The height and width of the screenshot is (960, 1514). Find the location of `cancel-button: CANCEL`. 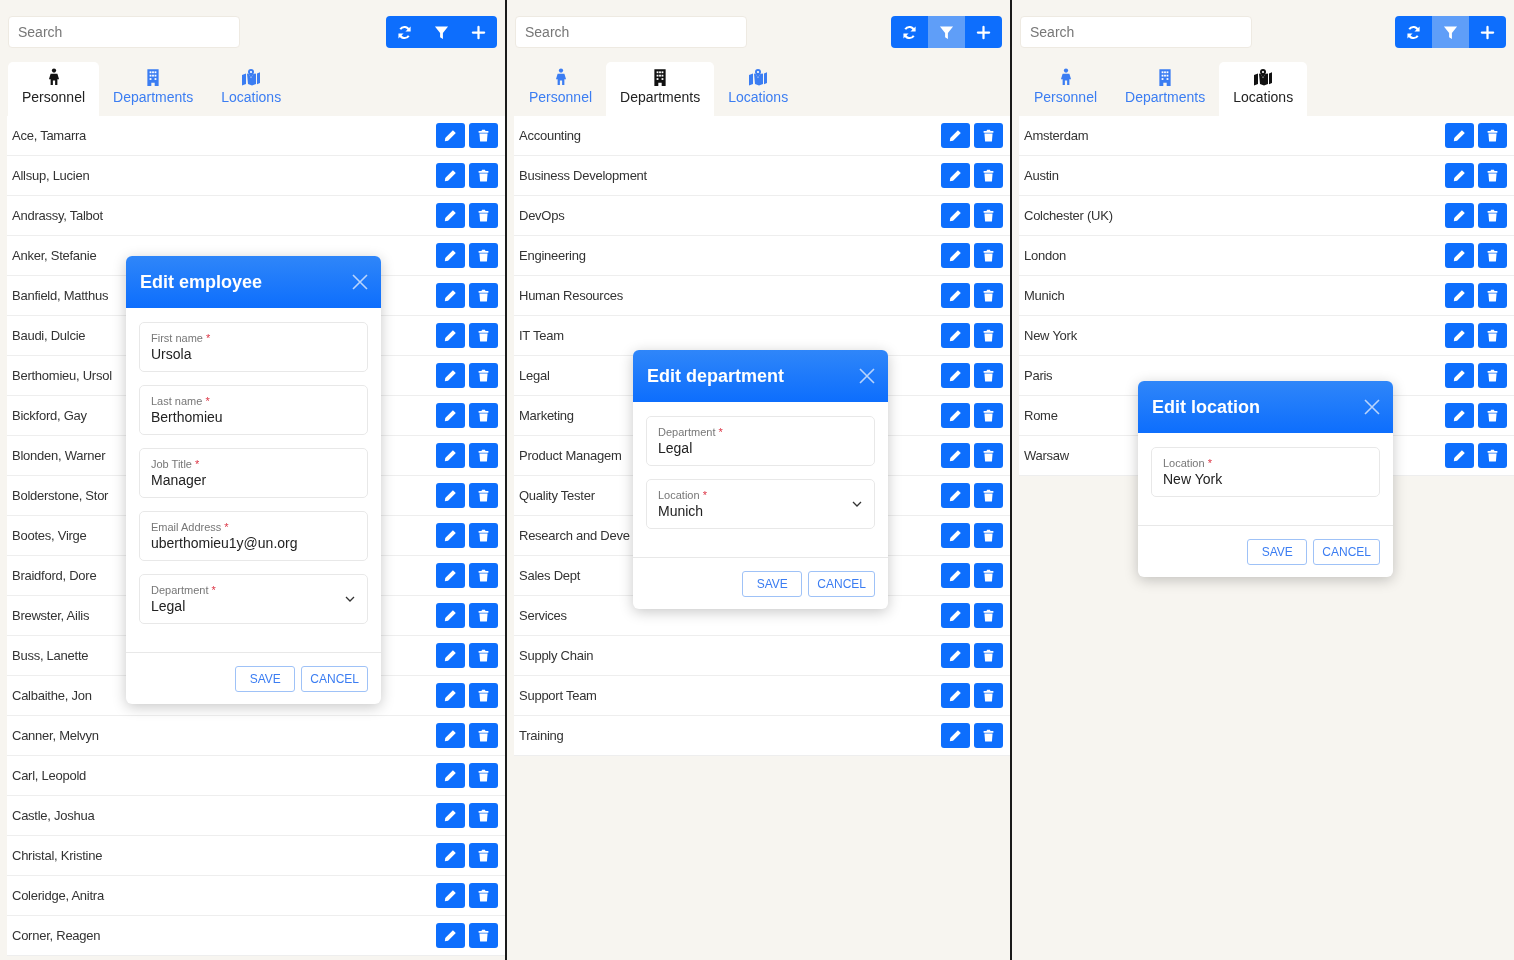

cancel-button: CANCEL is located at coordinates (1346, 552).